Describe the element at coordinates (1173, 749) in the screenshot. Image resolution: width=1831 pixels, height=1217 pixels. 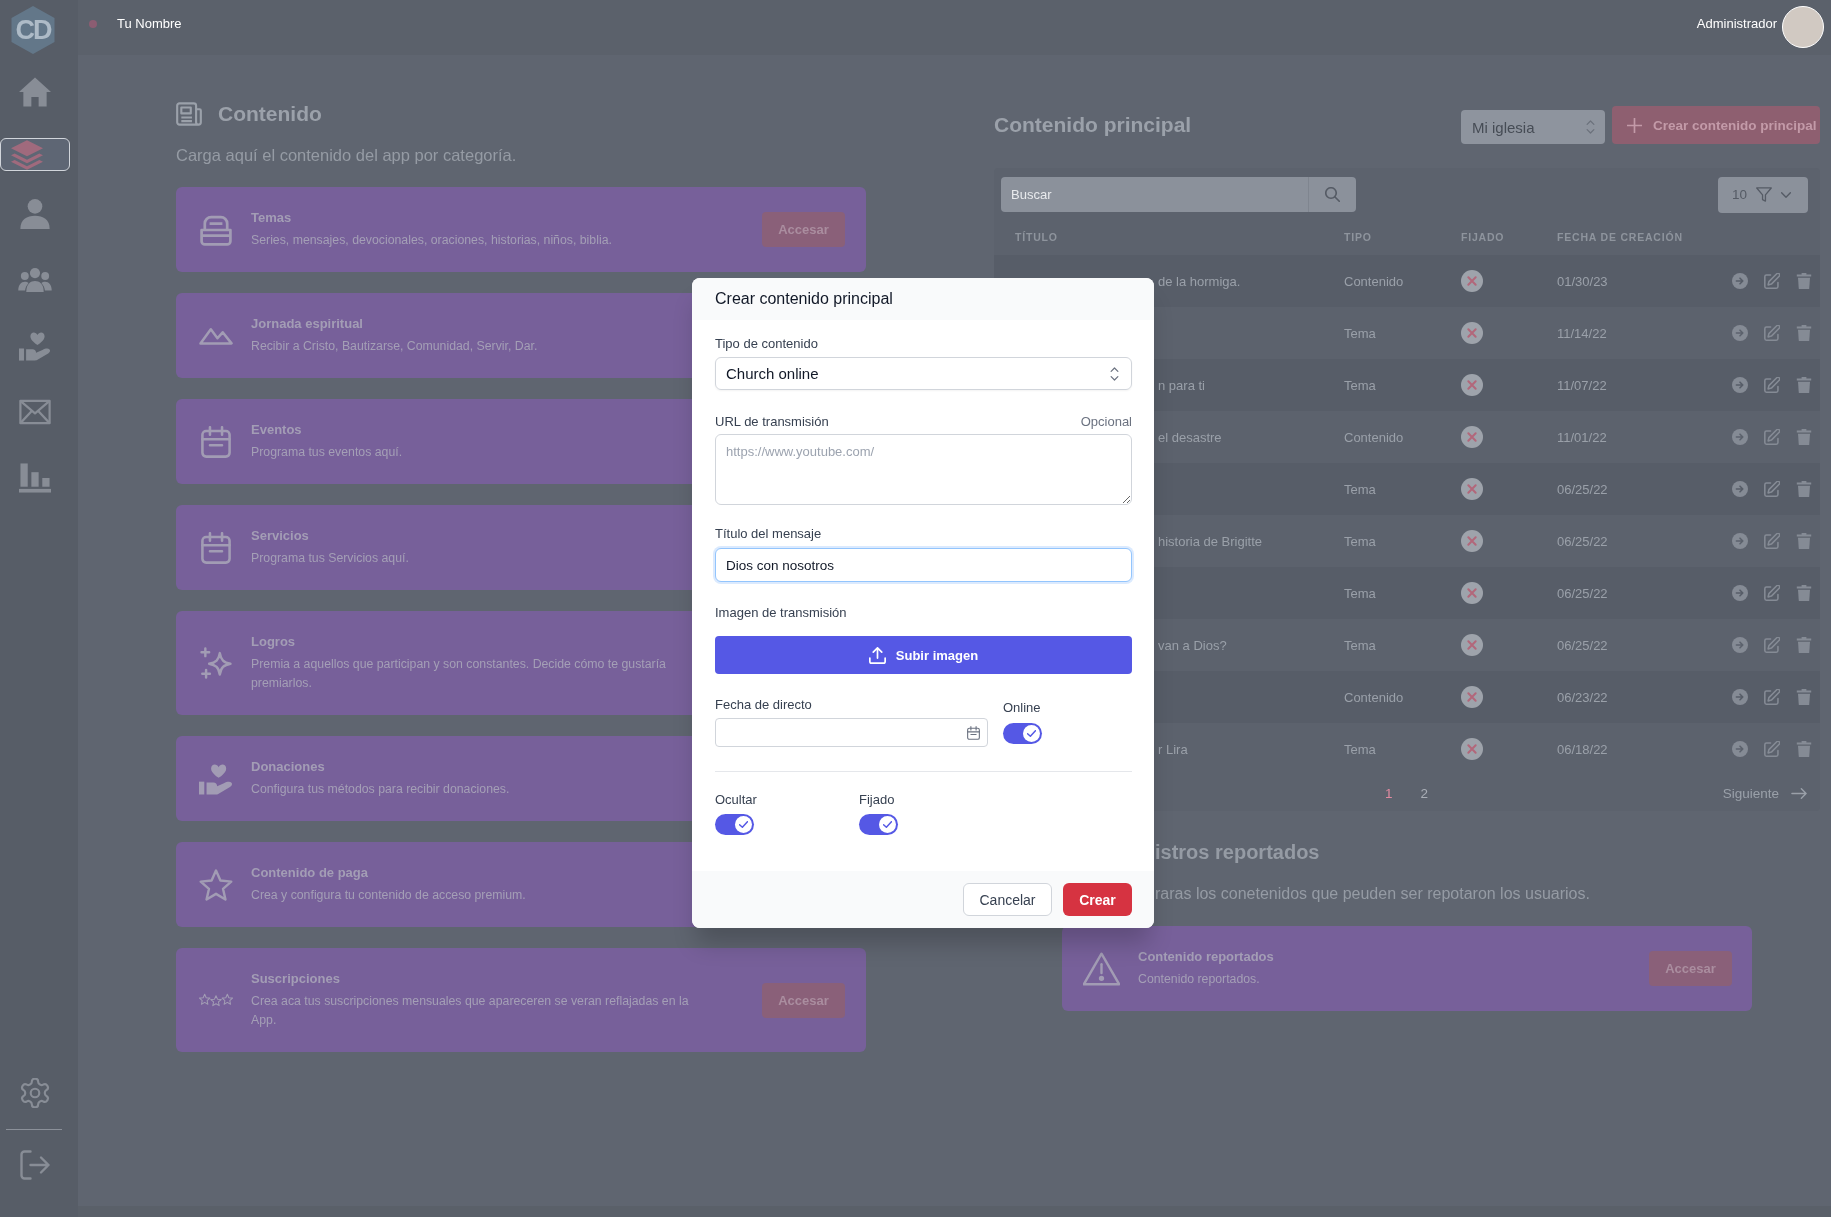
I see `table-cell: r Lira` at that location.